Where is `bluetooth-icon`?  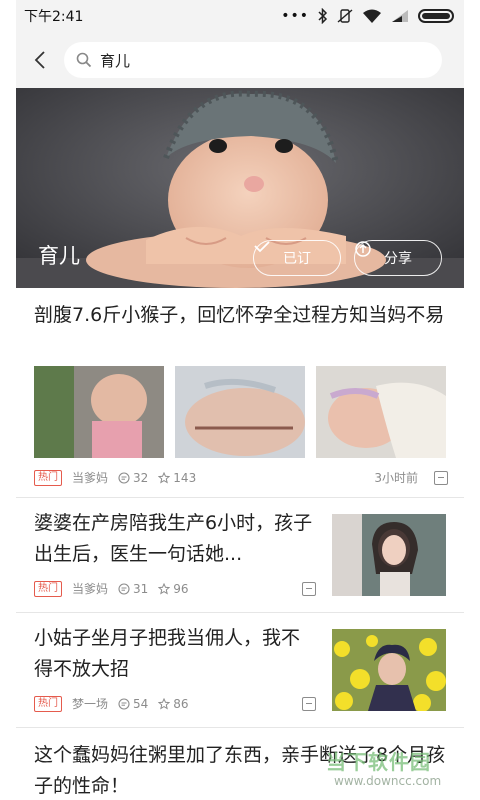
bluetooth-icon is located at coordinates (323, 16).